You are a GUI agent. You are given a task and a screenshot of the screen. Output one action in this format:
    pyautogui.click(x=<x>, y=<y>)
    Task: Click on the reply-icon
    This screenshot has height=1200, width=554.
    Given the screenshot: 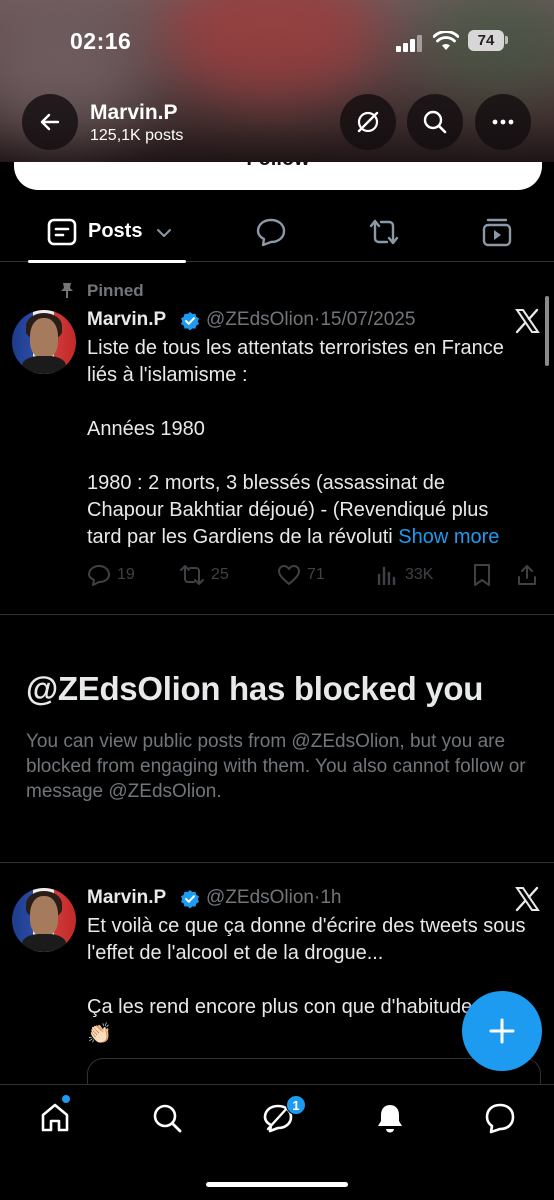 What is the action you would take?
    pyautogui.click(x=99, y=575)
    